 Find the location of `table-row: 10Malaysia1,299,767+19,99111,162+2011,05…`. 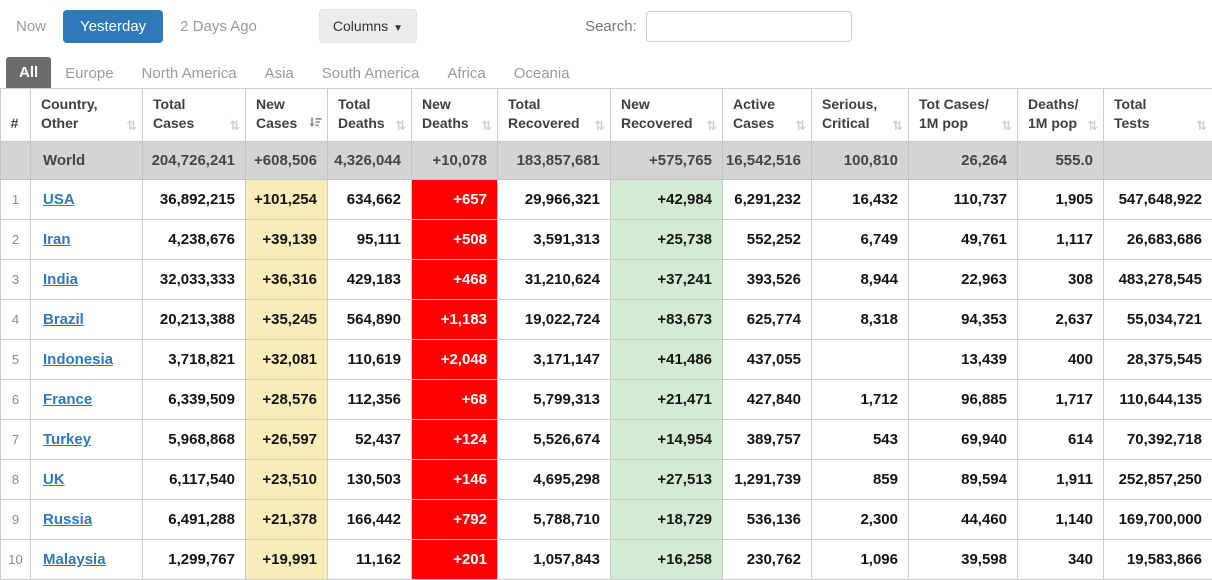

table-row: 10Malaysia1,299,767+19,99111,162+2011,05… is located at coordinates (606, 560).